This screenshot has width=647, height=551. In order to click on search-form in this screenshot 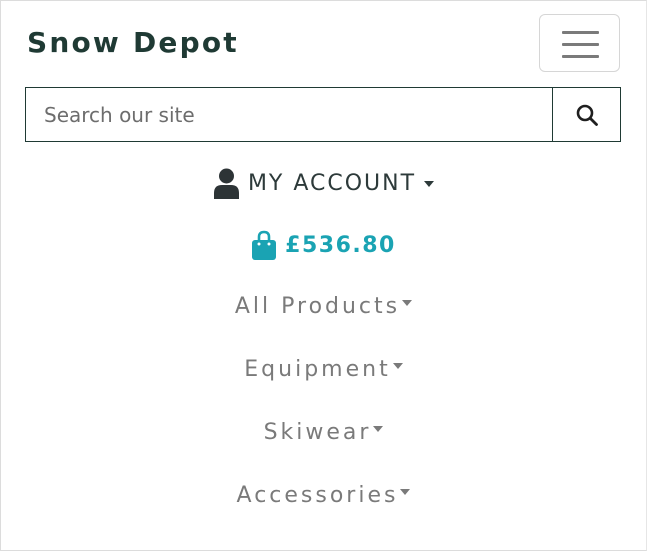, I will do `click(323, 114)`.